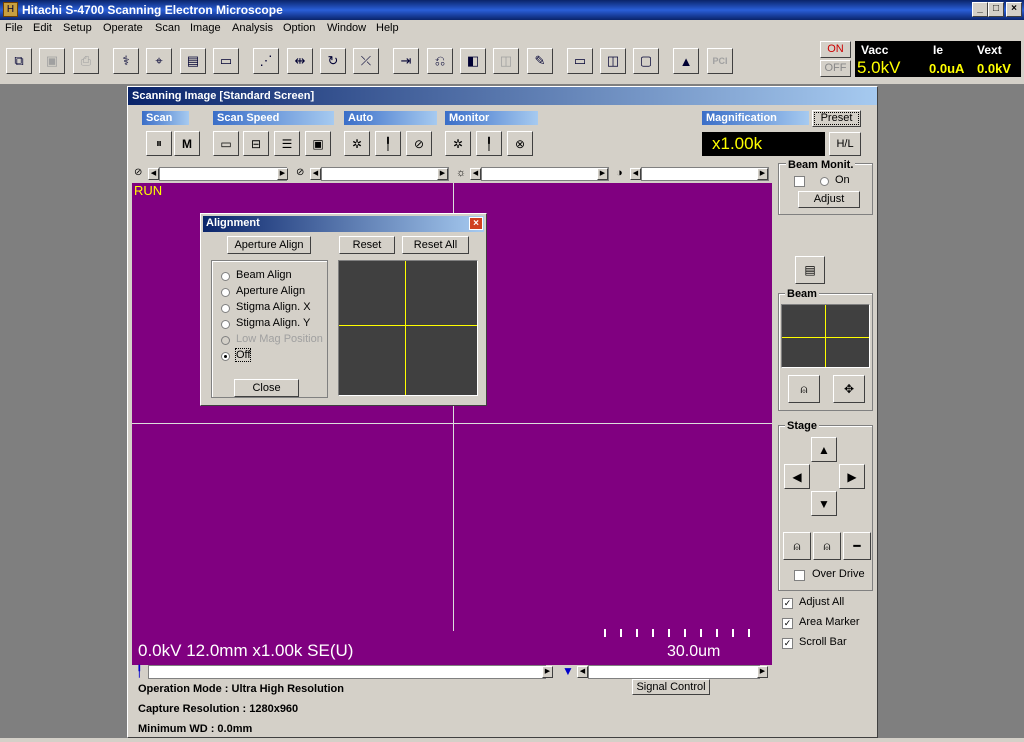  I want to click on menu-operate: Operate, so click(123, 28).